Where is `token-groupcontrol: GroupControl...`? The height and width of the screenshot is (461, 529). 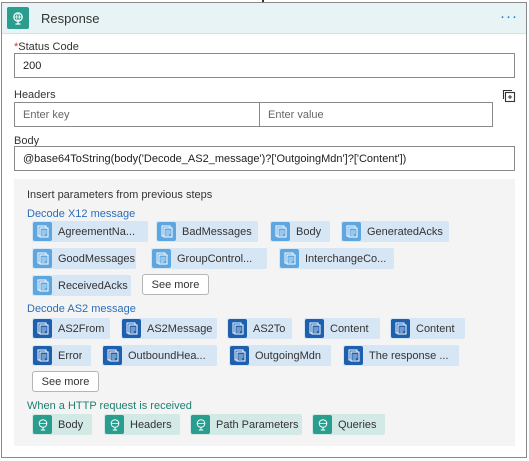
token-groupcontrol: GroupControl... is located at coordinates (209, 258).